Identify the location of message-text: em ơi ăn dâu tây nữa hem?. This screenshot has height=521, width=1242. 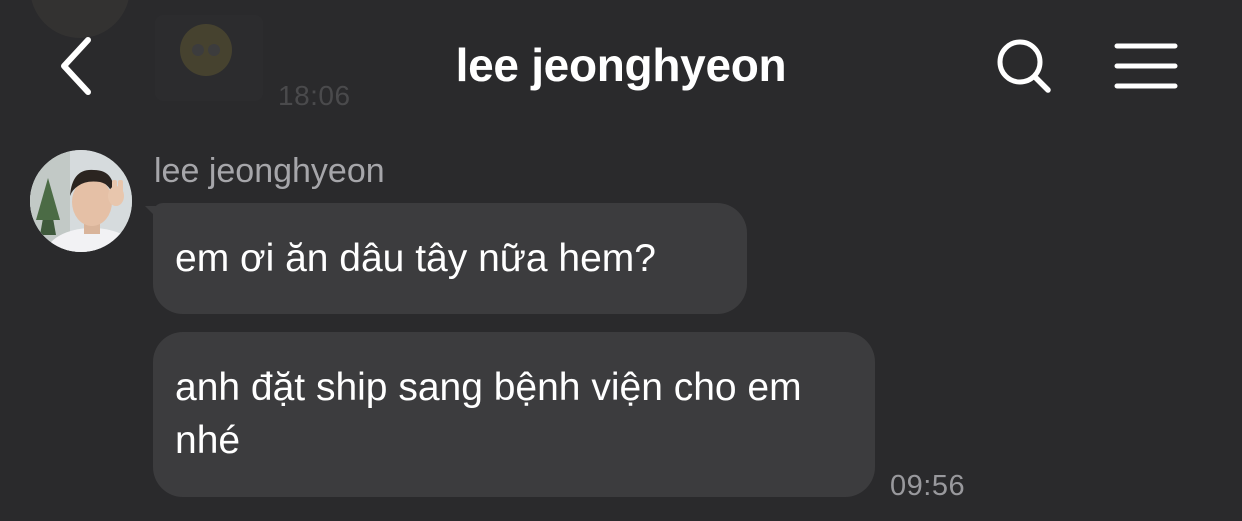
(415, 258).